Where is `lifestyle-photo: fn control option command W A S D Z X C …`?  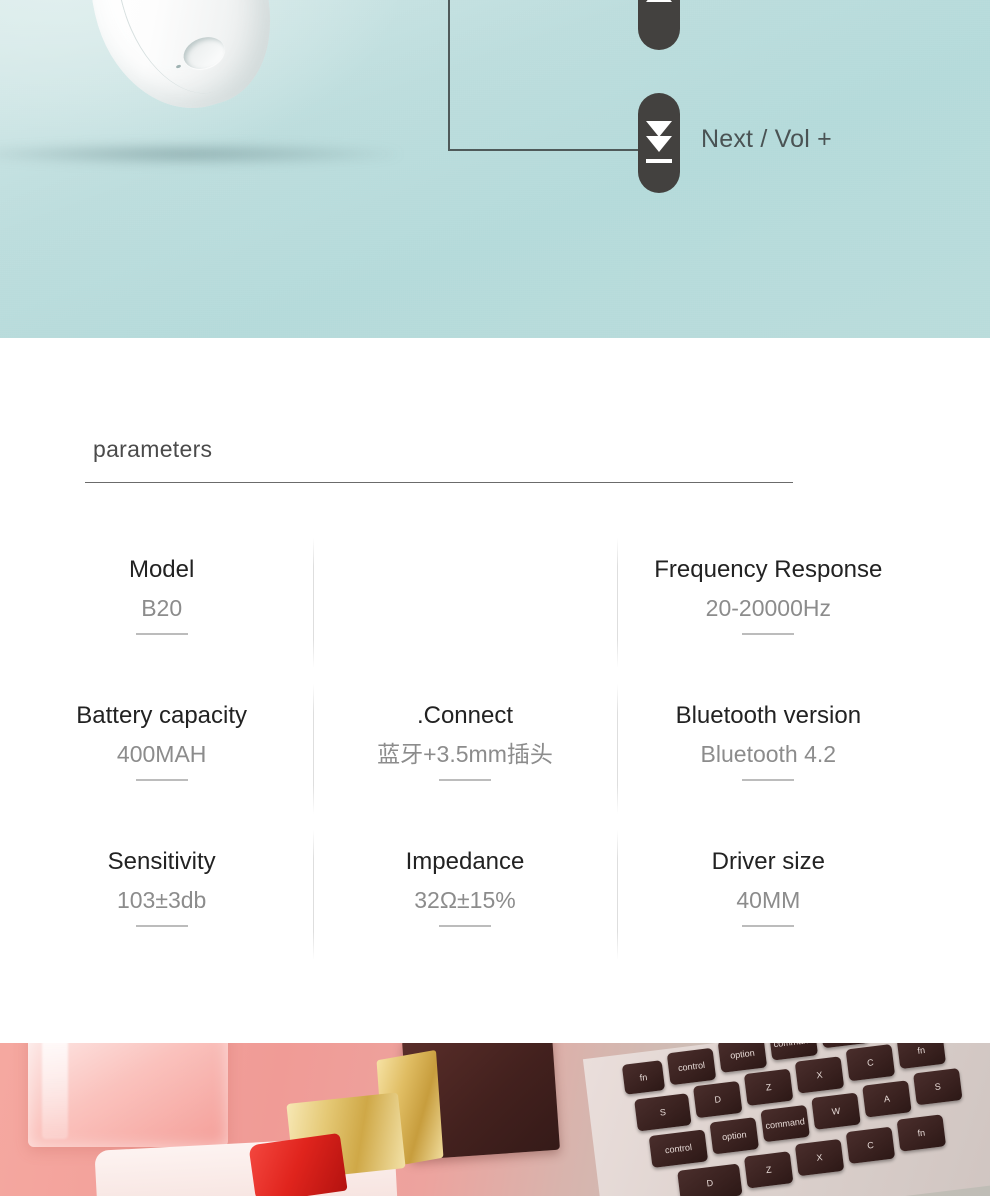 lifestyle-photo: fn control option command W A S D Z X C … is located at coordinates (495, 1119).